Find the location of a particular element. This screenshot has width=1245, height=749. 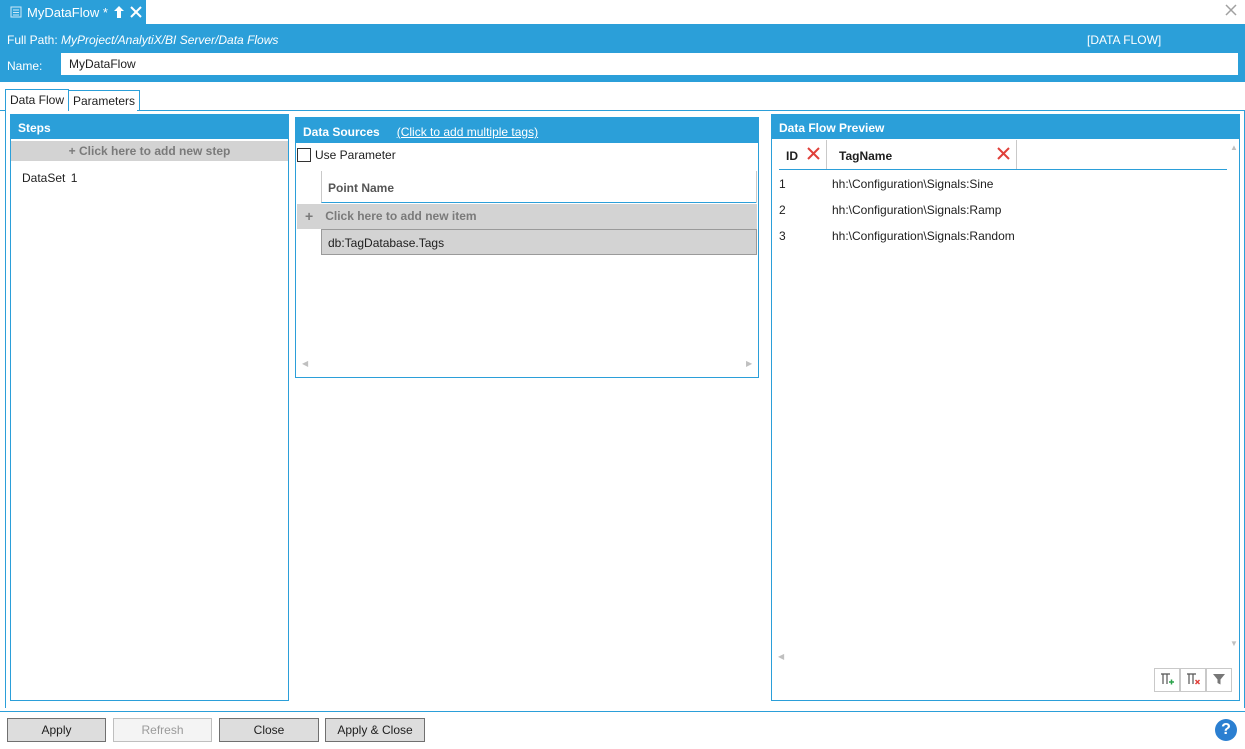

footer-divider is located at coordinates (622, 711).